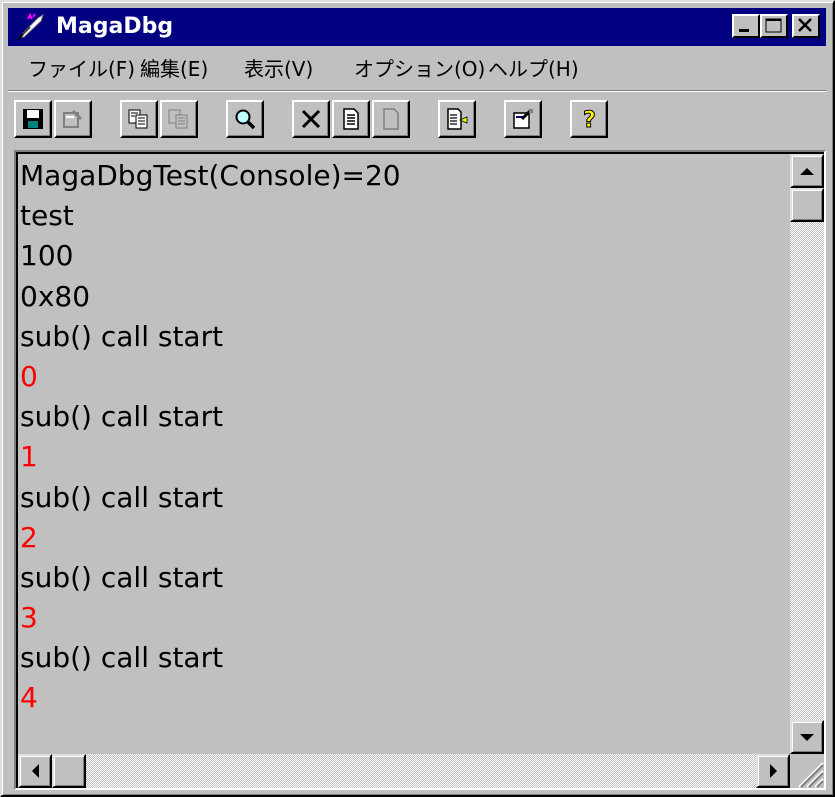 This screenshot has width=835, height=797. What do you see at coordinates (29, 537) in the screenshot?
I see `log-line: 2` at bounding box center [29, 537].